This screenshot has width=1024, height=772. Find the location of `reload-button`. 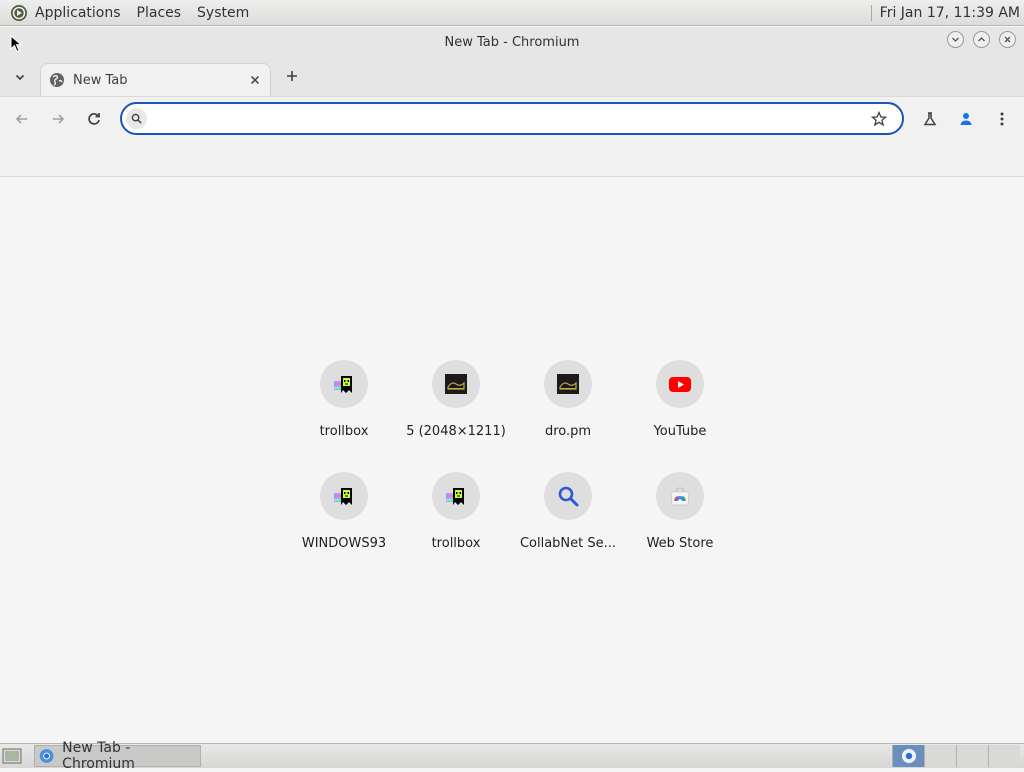

reload-button is located at coordinates (94, 119).